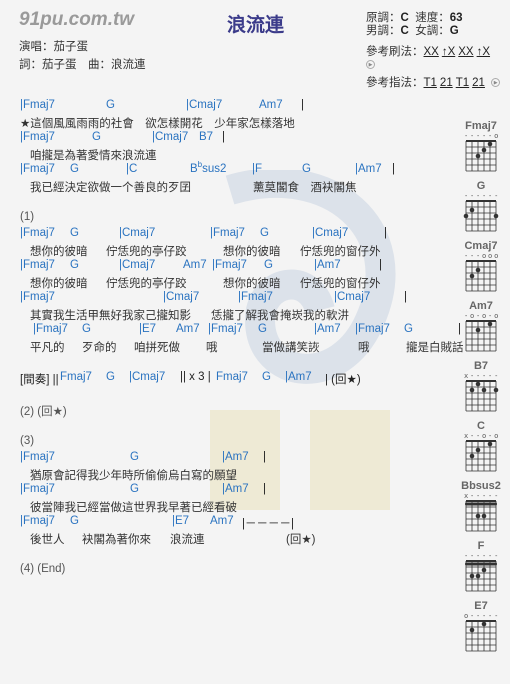 The height and width of the screenshot is (684, 510). Describe the element at coordinates (110, 188) in the screenshot. I see `lyric: 我已經決定欲做一个善良的歹囝` at that location.